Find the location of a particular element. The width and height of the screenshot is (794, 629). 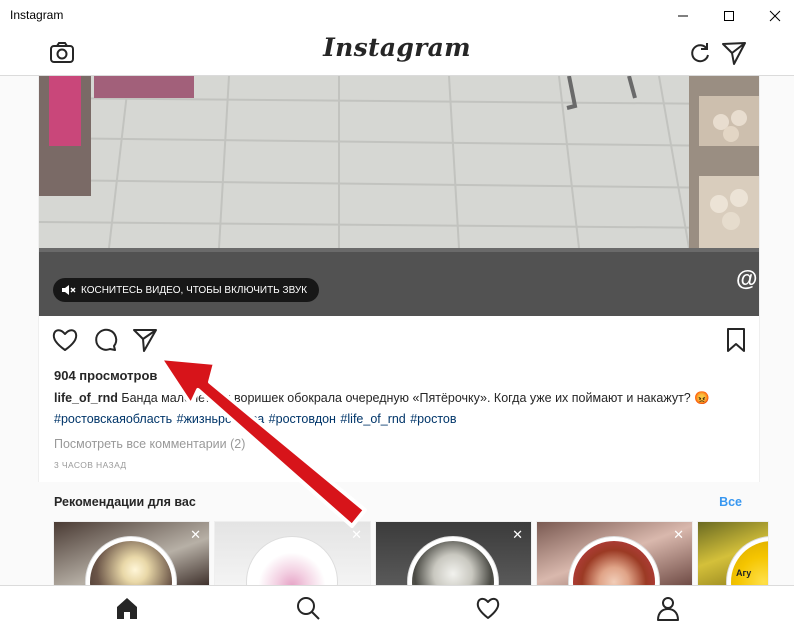

close-window-button is located at coordinates (773, 16).